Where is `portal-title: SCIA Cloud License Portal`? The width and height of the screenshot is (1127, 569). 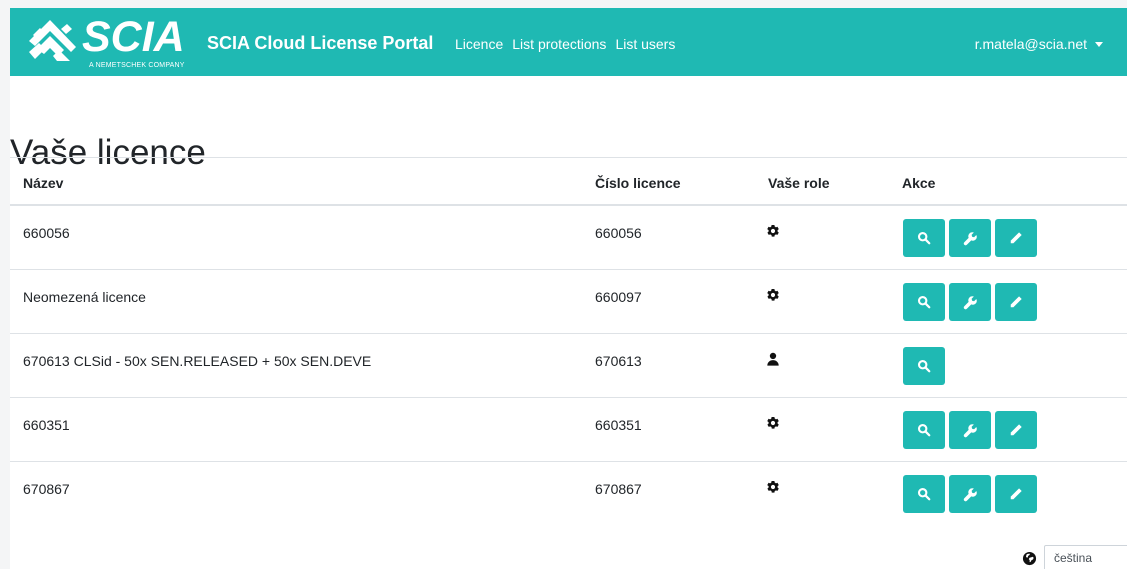 portal-title: SCIA Cloud License Portal is located at coordinates (320, 43).